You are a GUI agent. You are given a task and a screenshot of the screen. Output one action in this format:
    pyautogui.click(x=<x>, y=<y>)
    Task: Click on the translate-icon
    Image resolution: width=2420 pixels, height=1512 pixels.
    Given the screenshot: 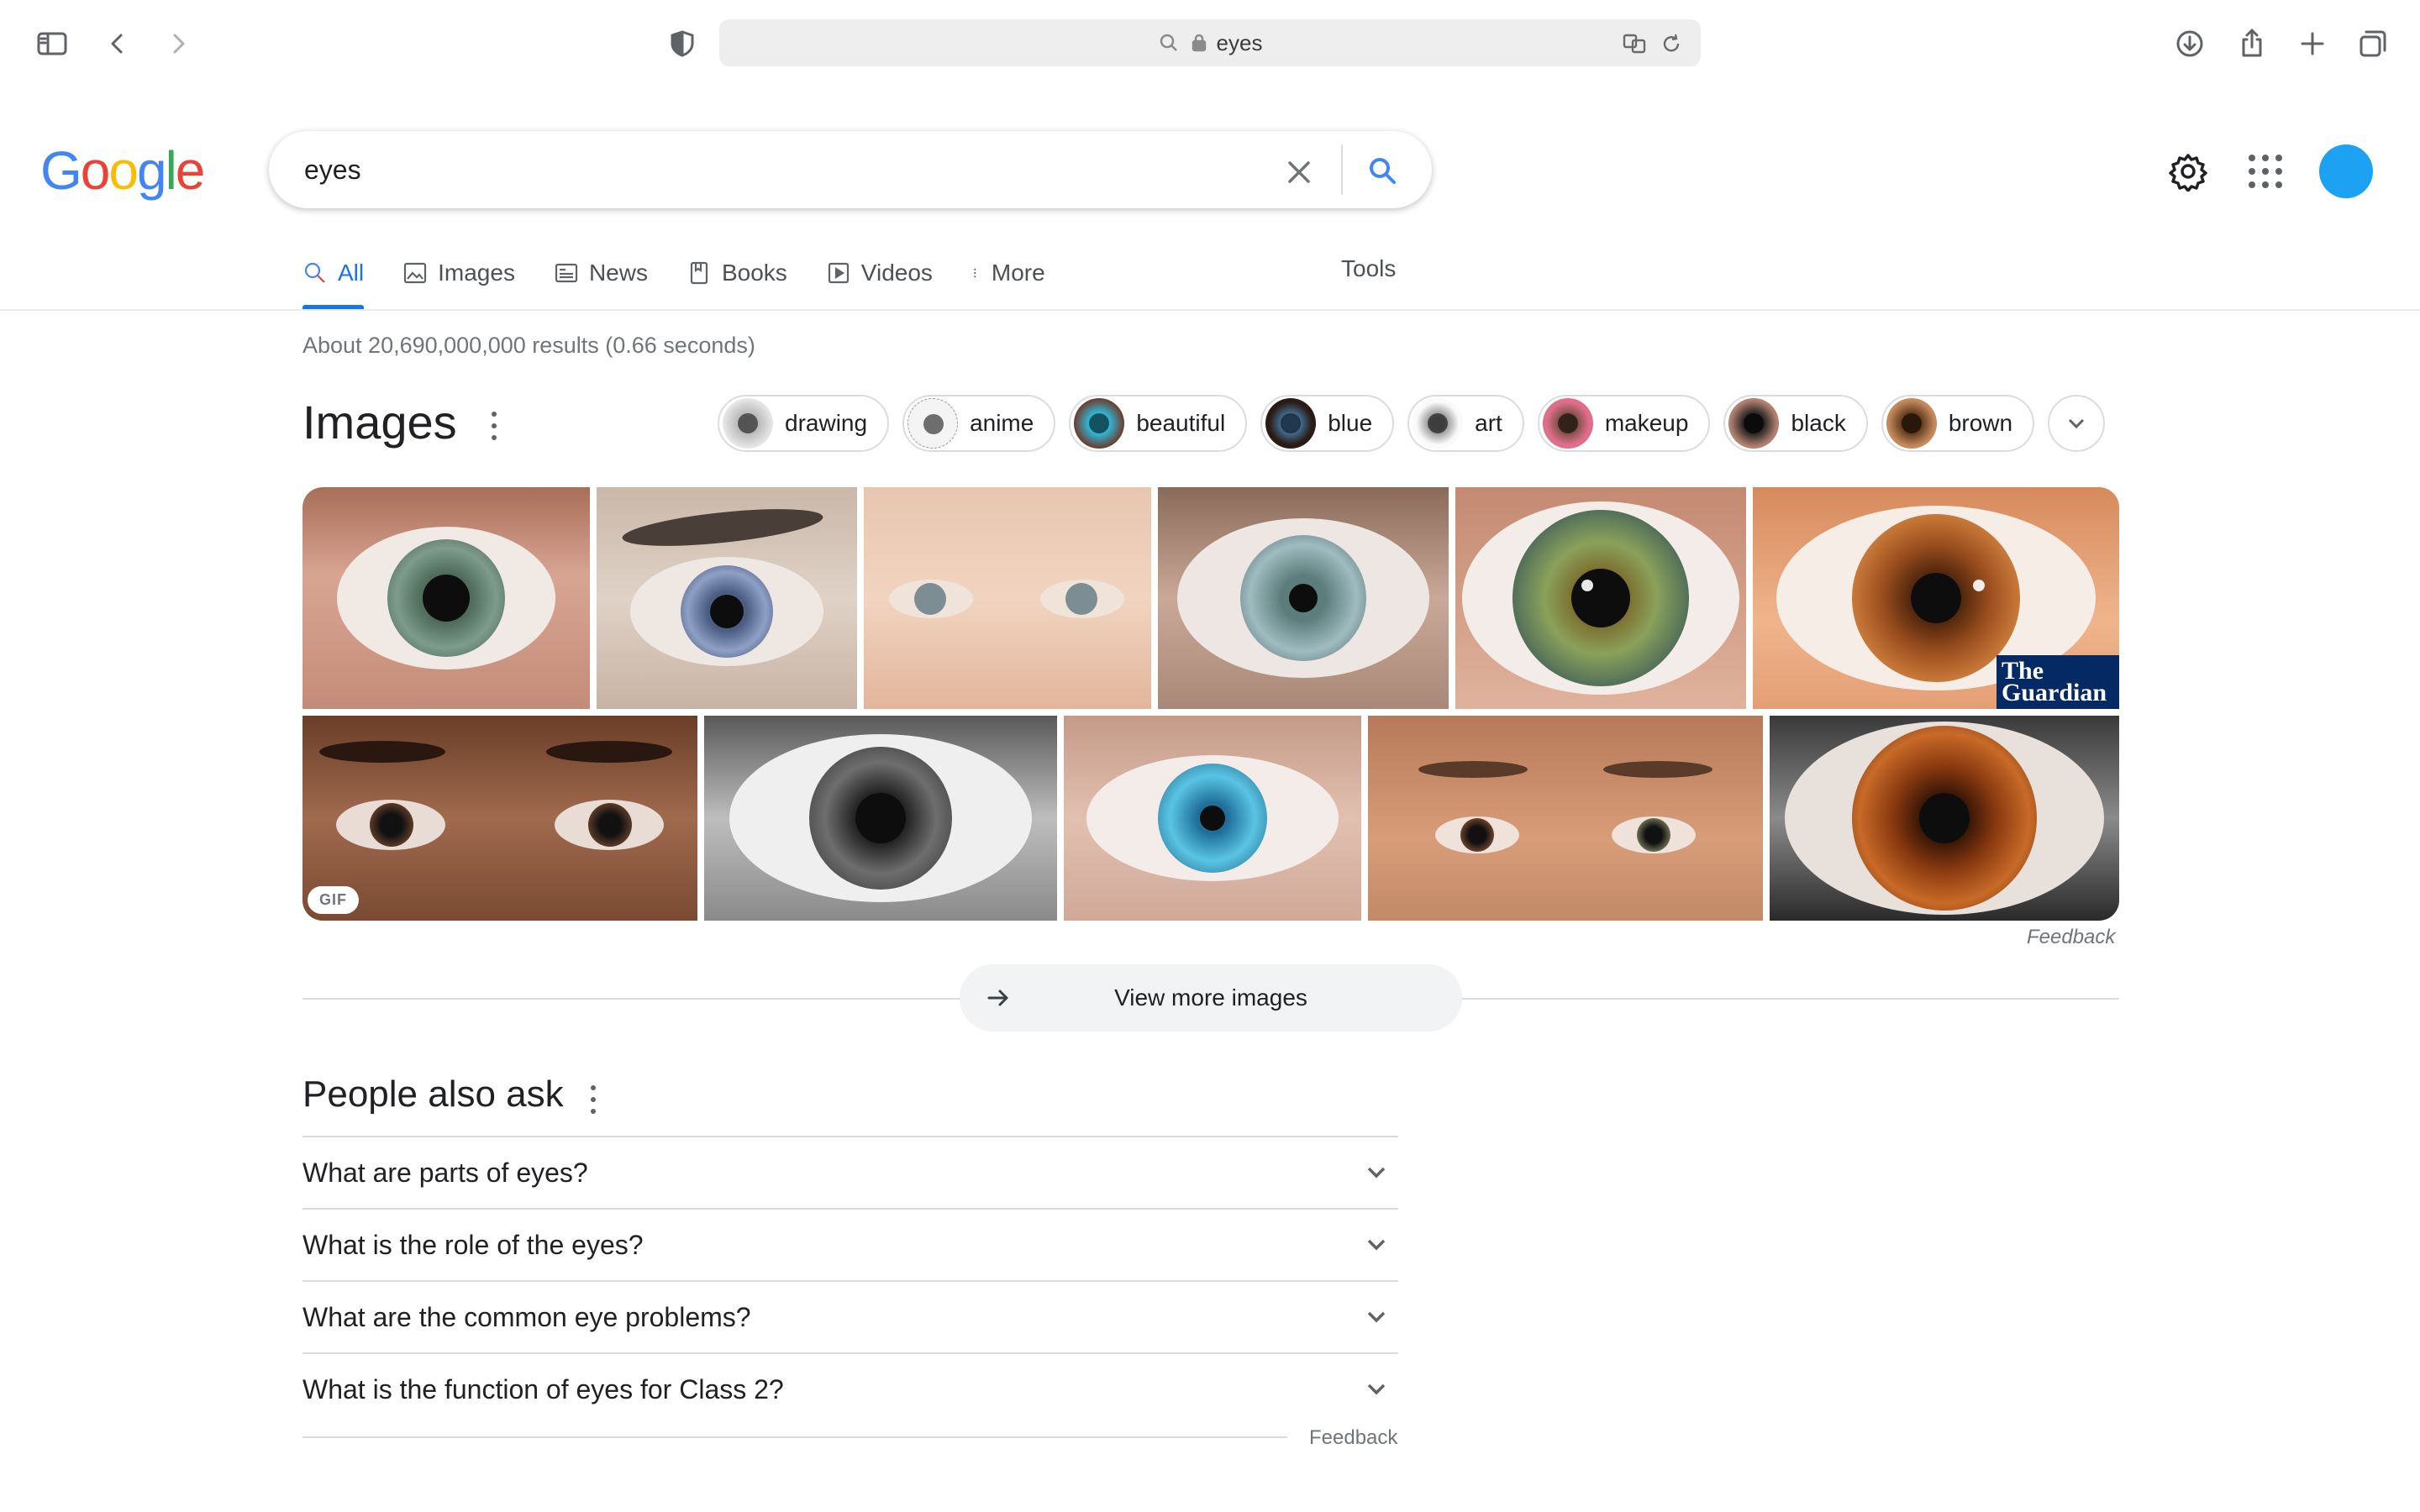 What is the action you would take?
    pyautogui.click(x=1634, y=43)
    